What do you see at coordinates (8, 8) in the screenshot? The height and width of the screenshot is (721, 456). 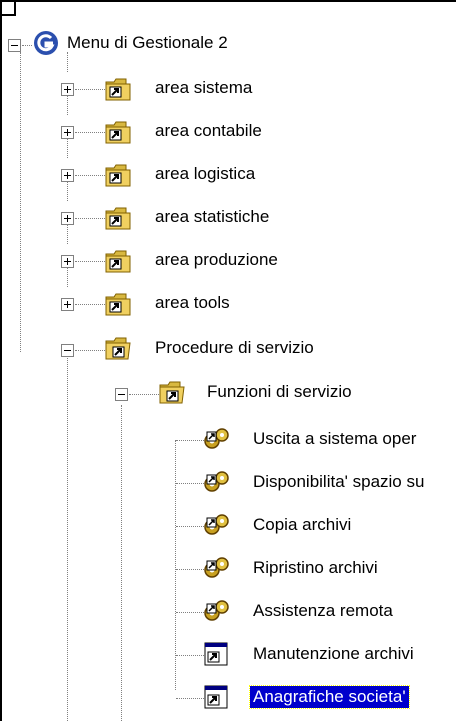 I see `window-corner-button` at bounding box center [8, 8].